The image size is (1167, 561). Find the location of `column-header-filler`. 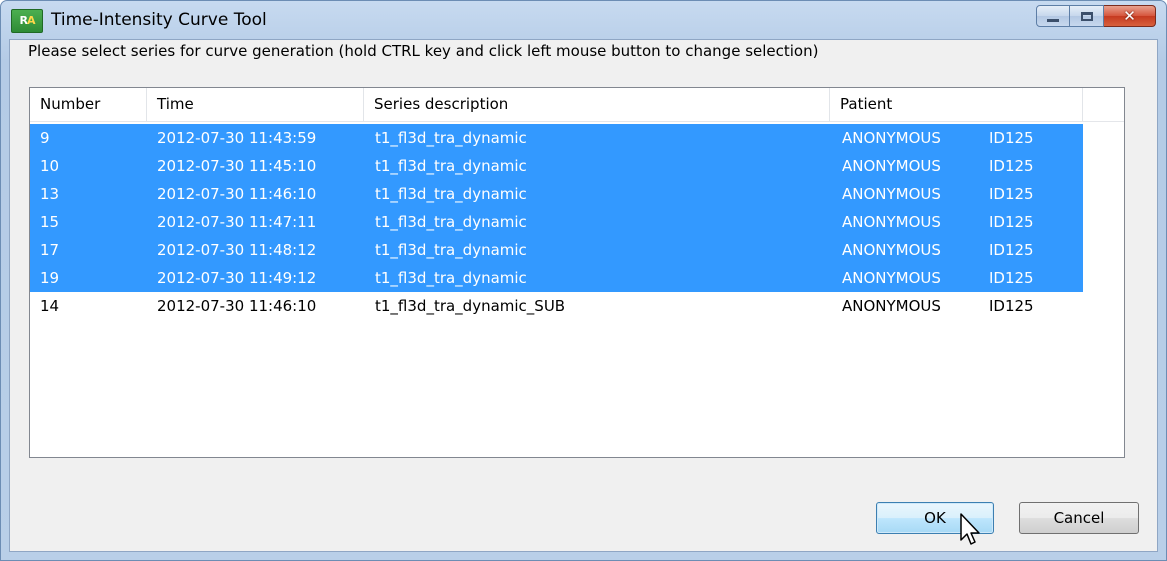

column-header-filler is located at coordinates (1103, 104).